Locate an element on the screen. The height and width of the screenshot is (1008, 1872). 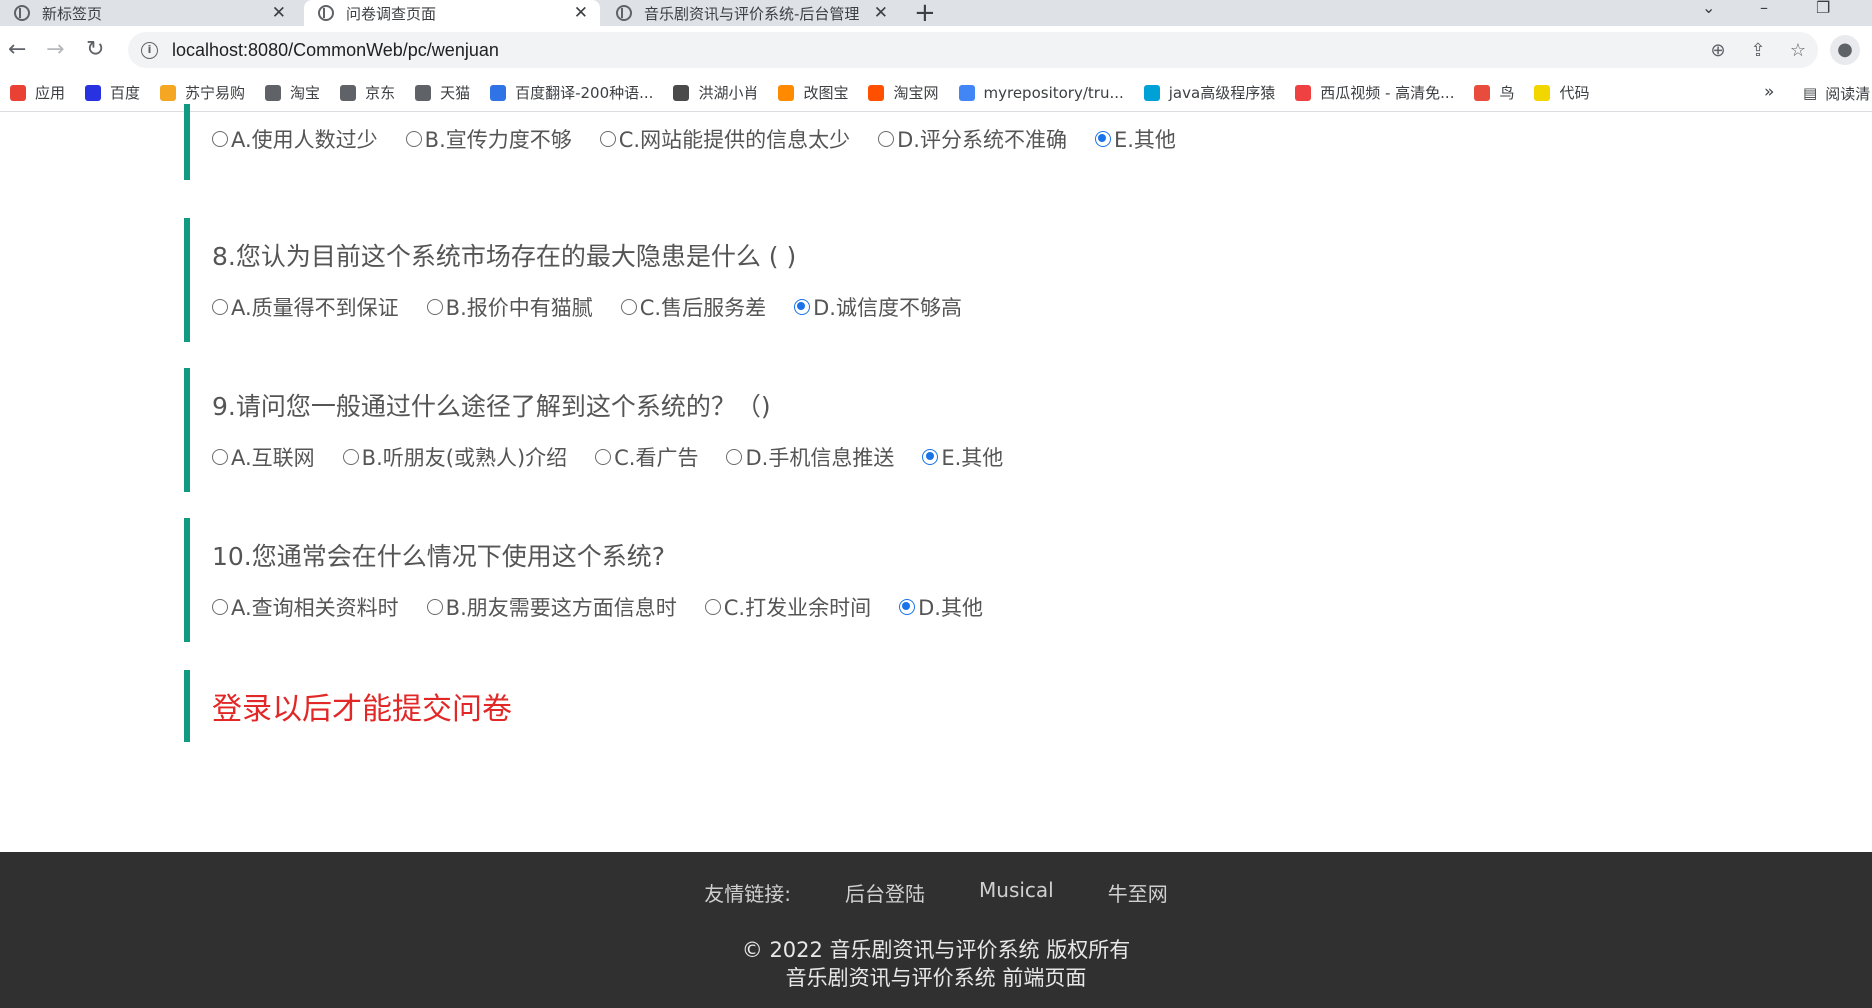
bookmark-item: java高级程序猿 is located at coordinates (1209, 92).